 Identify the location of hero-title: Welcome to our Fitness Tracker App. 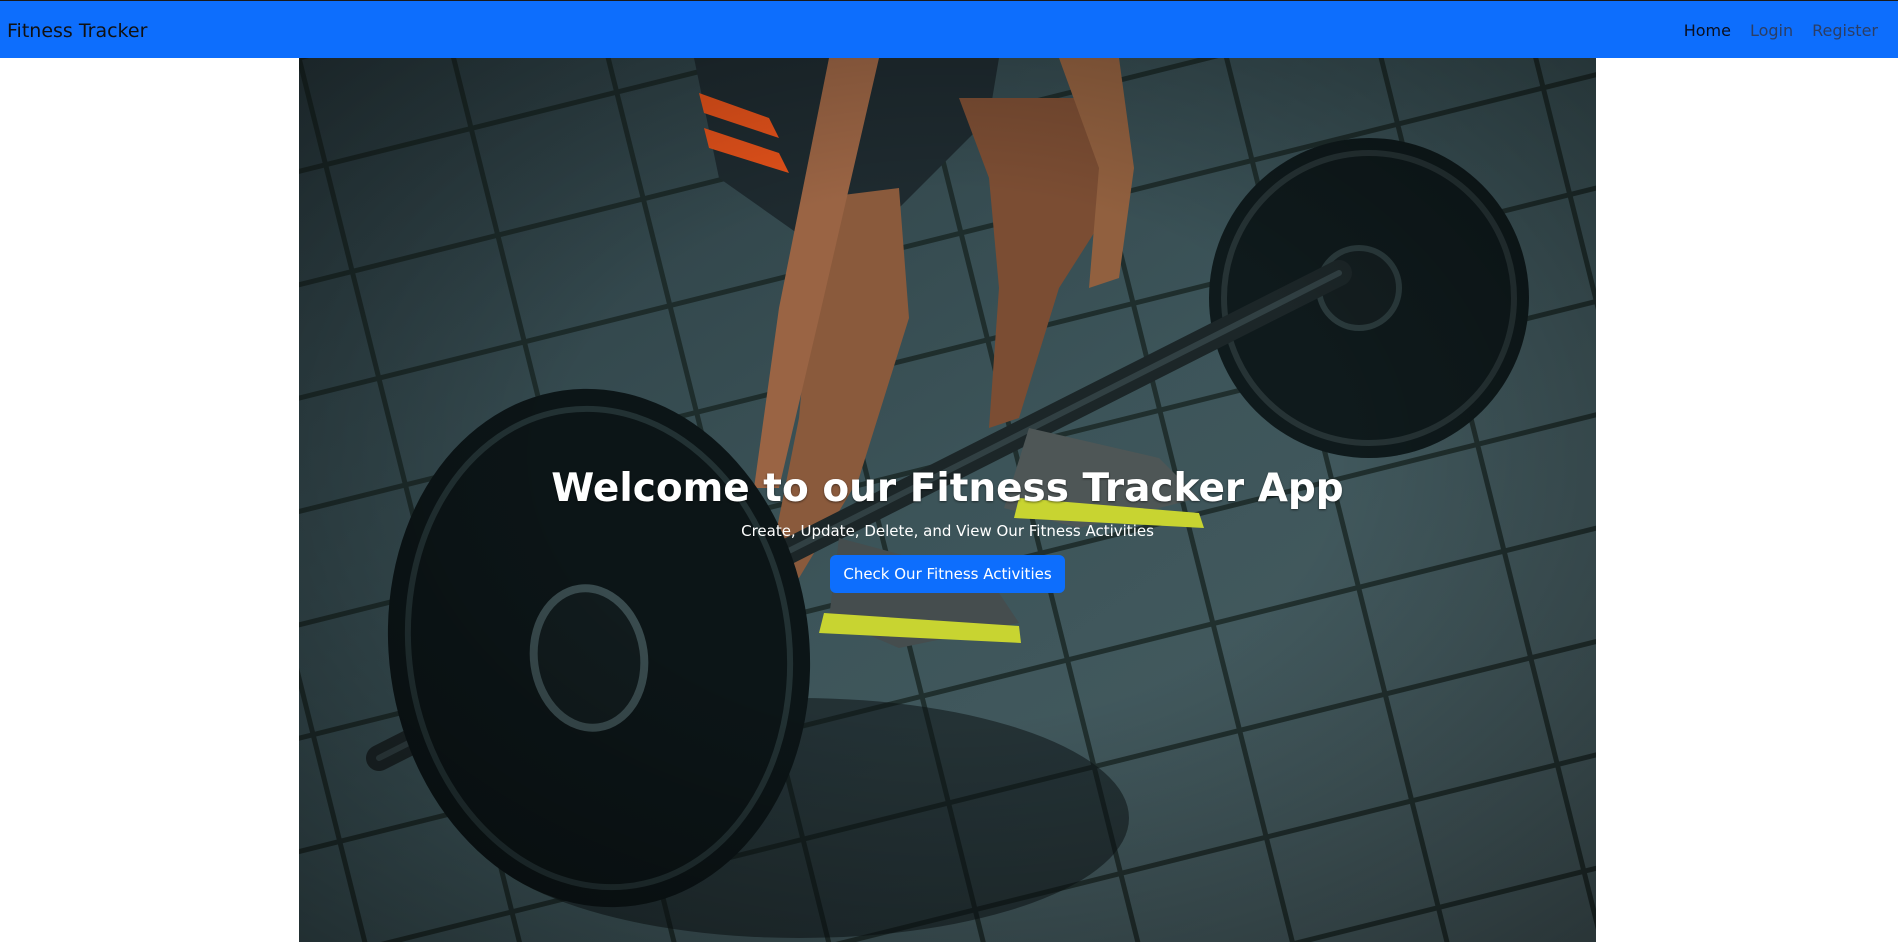
(947, 488).